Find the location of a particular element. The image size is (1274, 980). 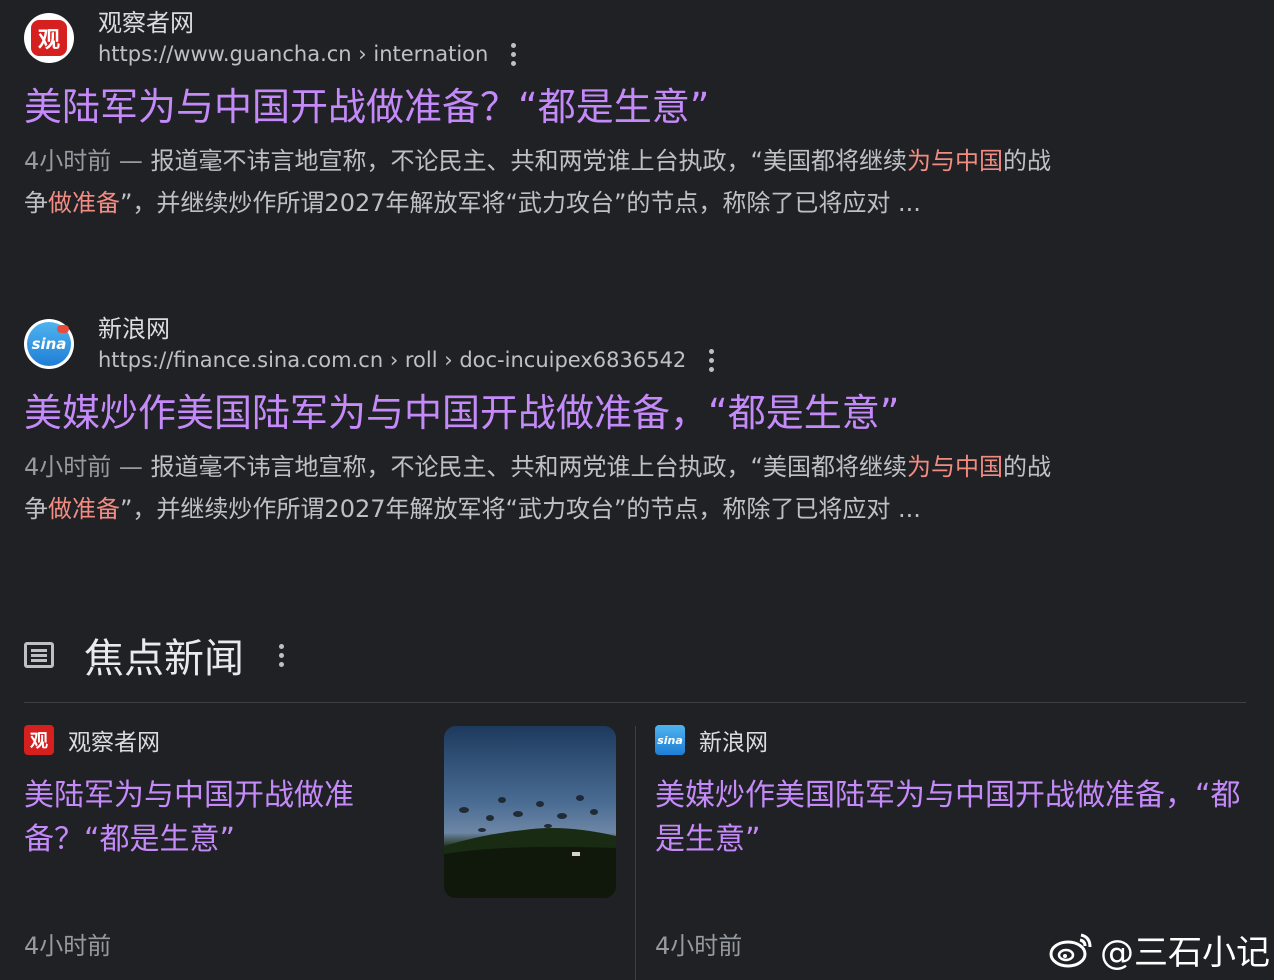

site-name: 观察者网 is located at coordinates (146, 23).